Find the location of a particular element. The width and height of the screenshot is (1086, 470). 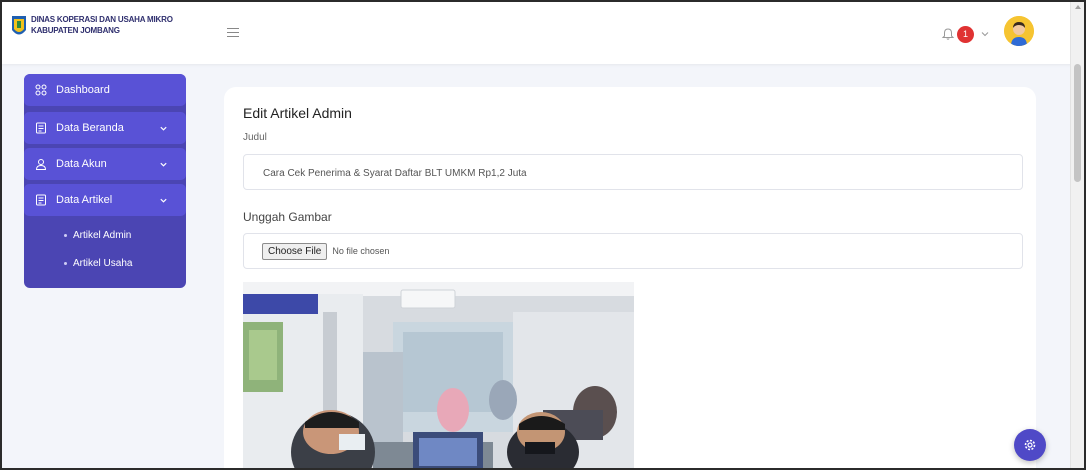

hamburger-icon is located at coordinates (233, 33).